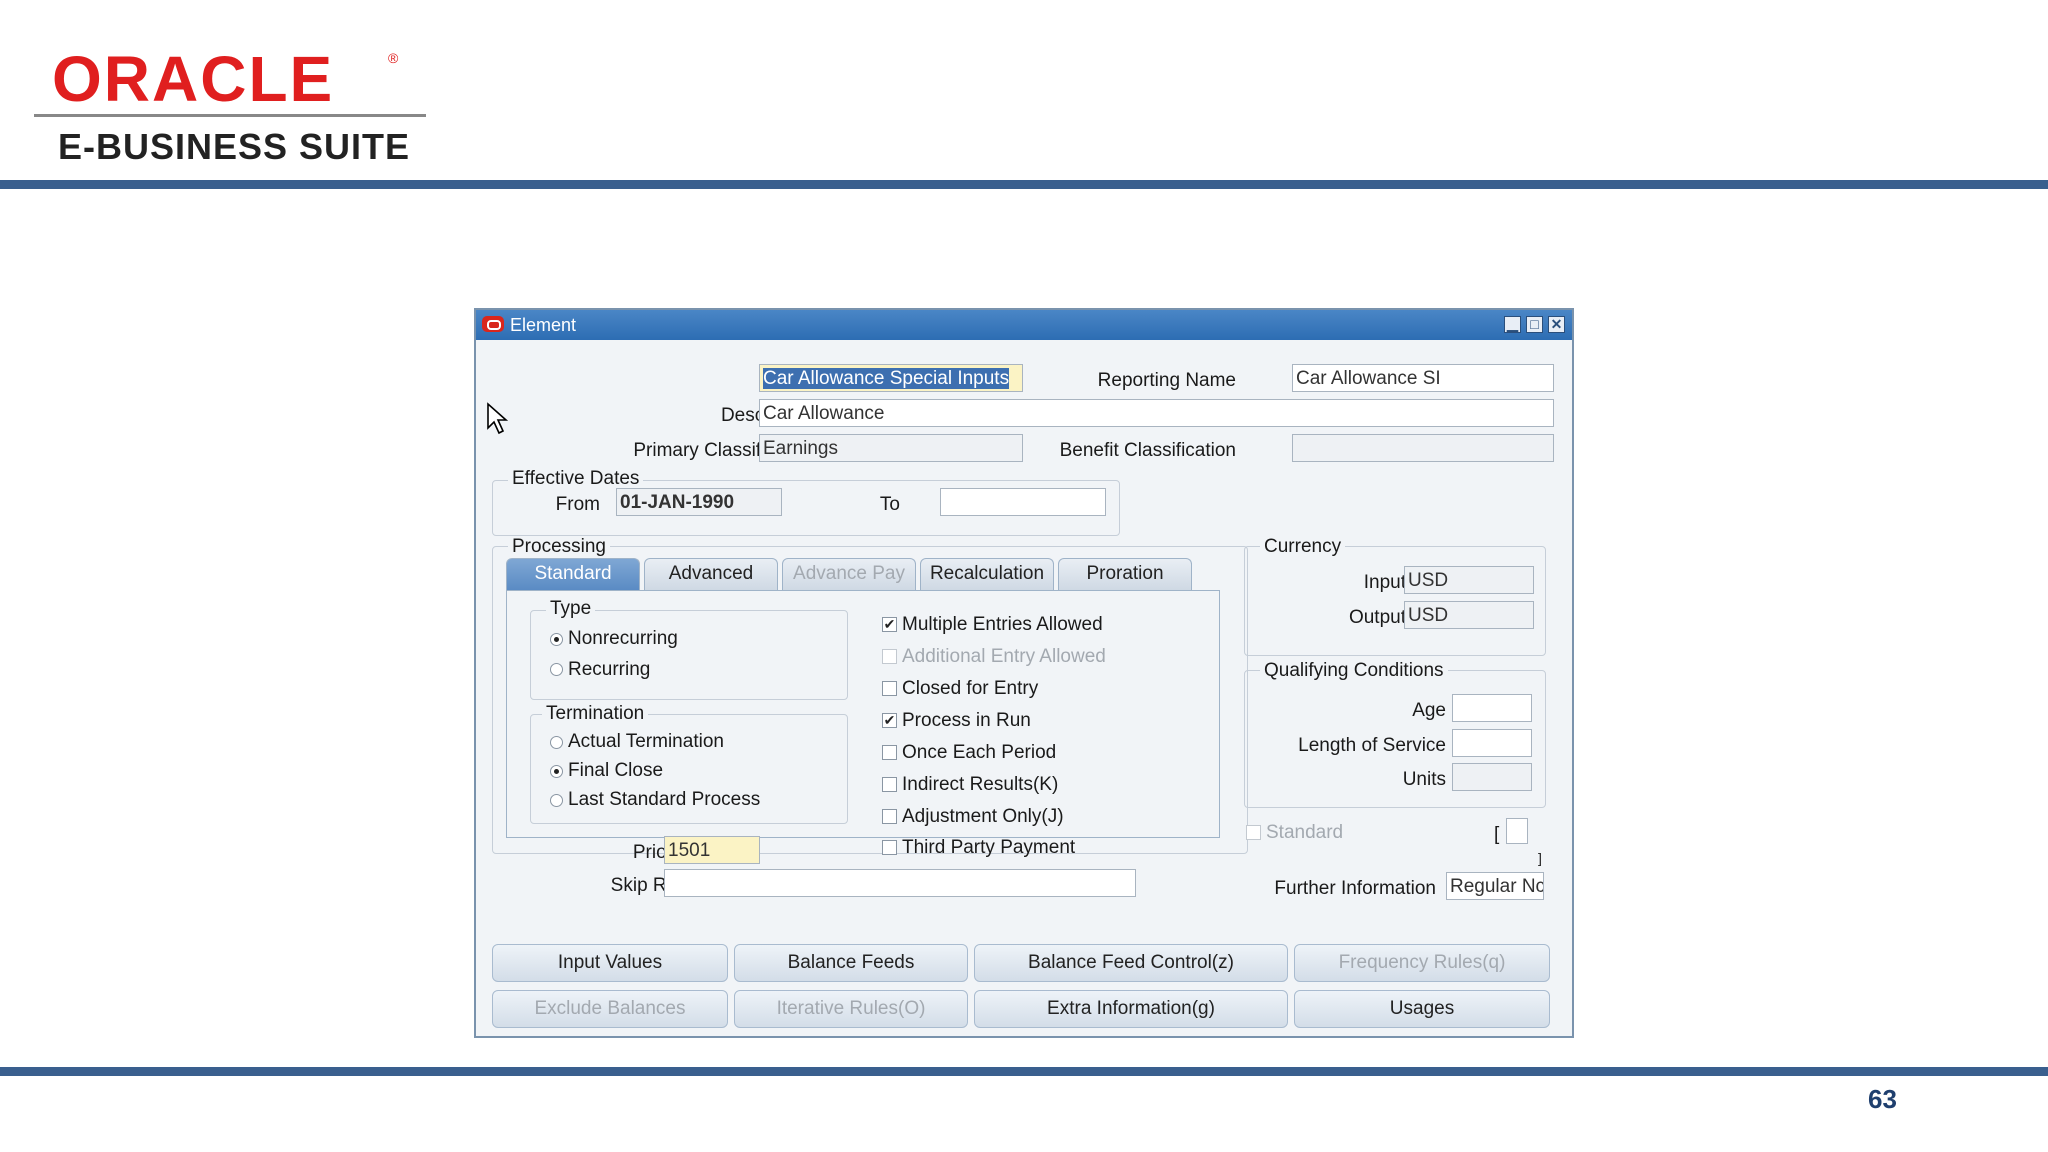 This screenshot has height=1152, width=2048. Describe the element at coordinates (193, 79) in the screenshot. I see `oracle-logo: ORACLE` at that location.